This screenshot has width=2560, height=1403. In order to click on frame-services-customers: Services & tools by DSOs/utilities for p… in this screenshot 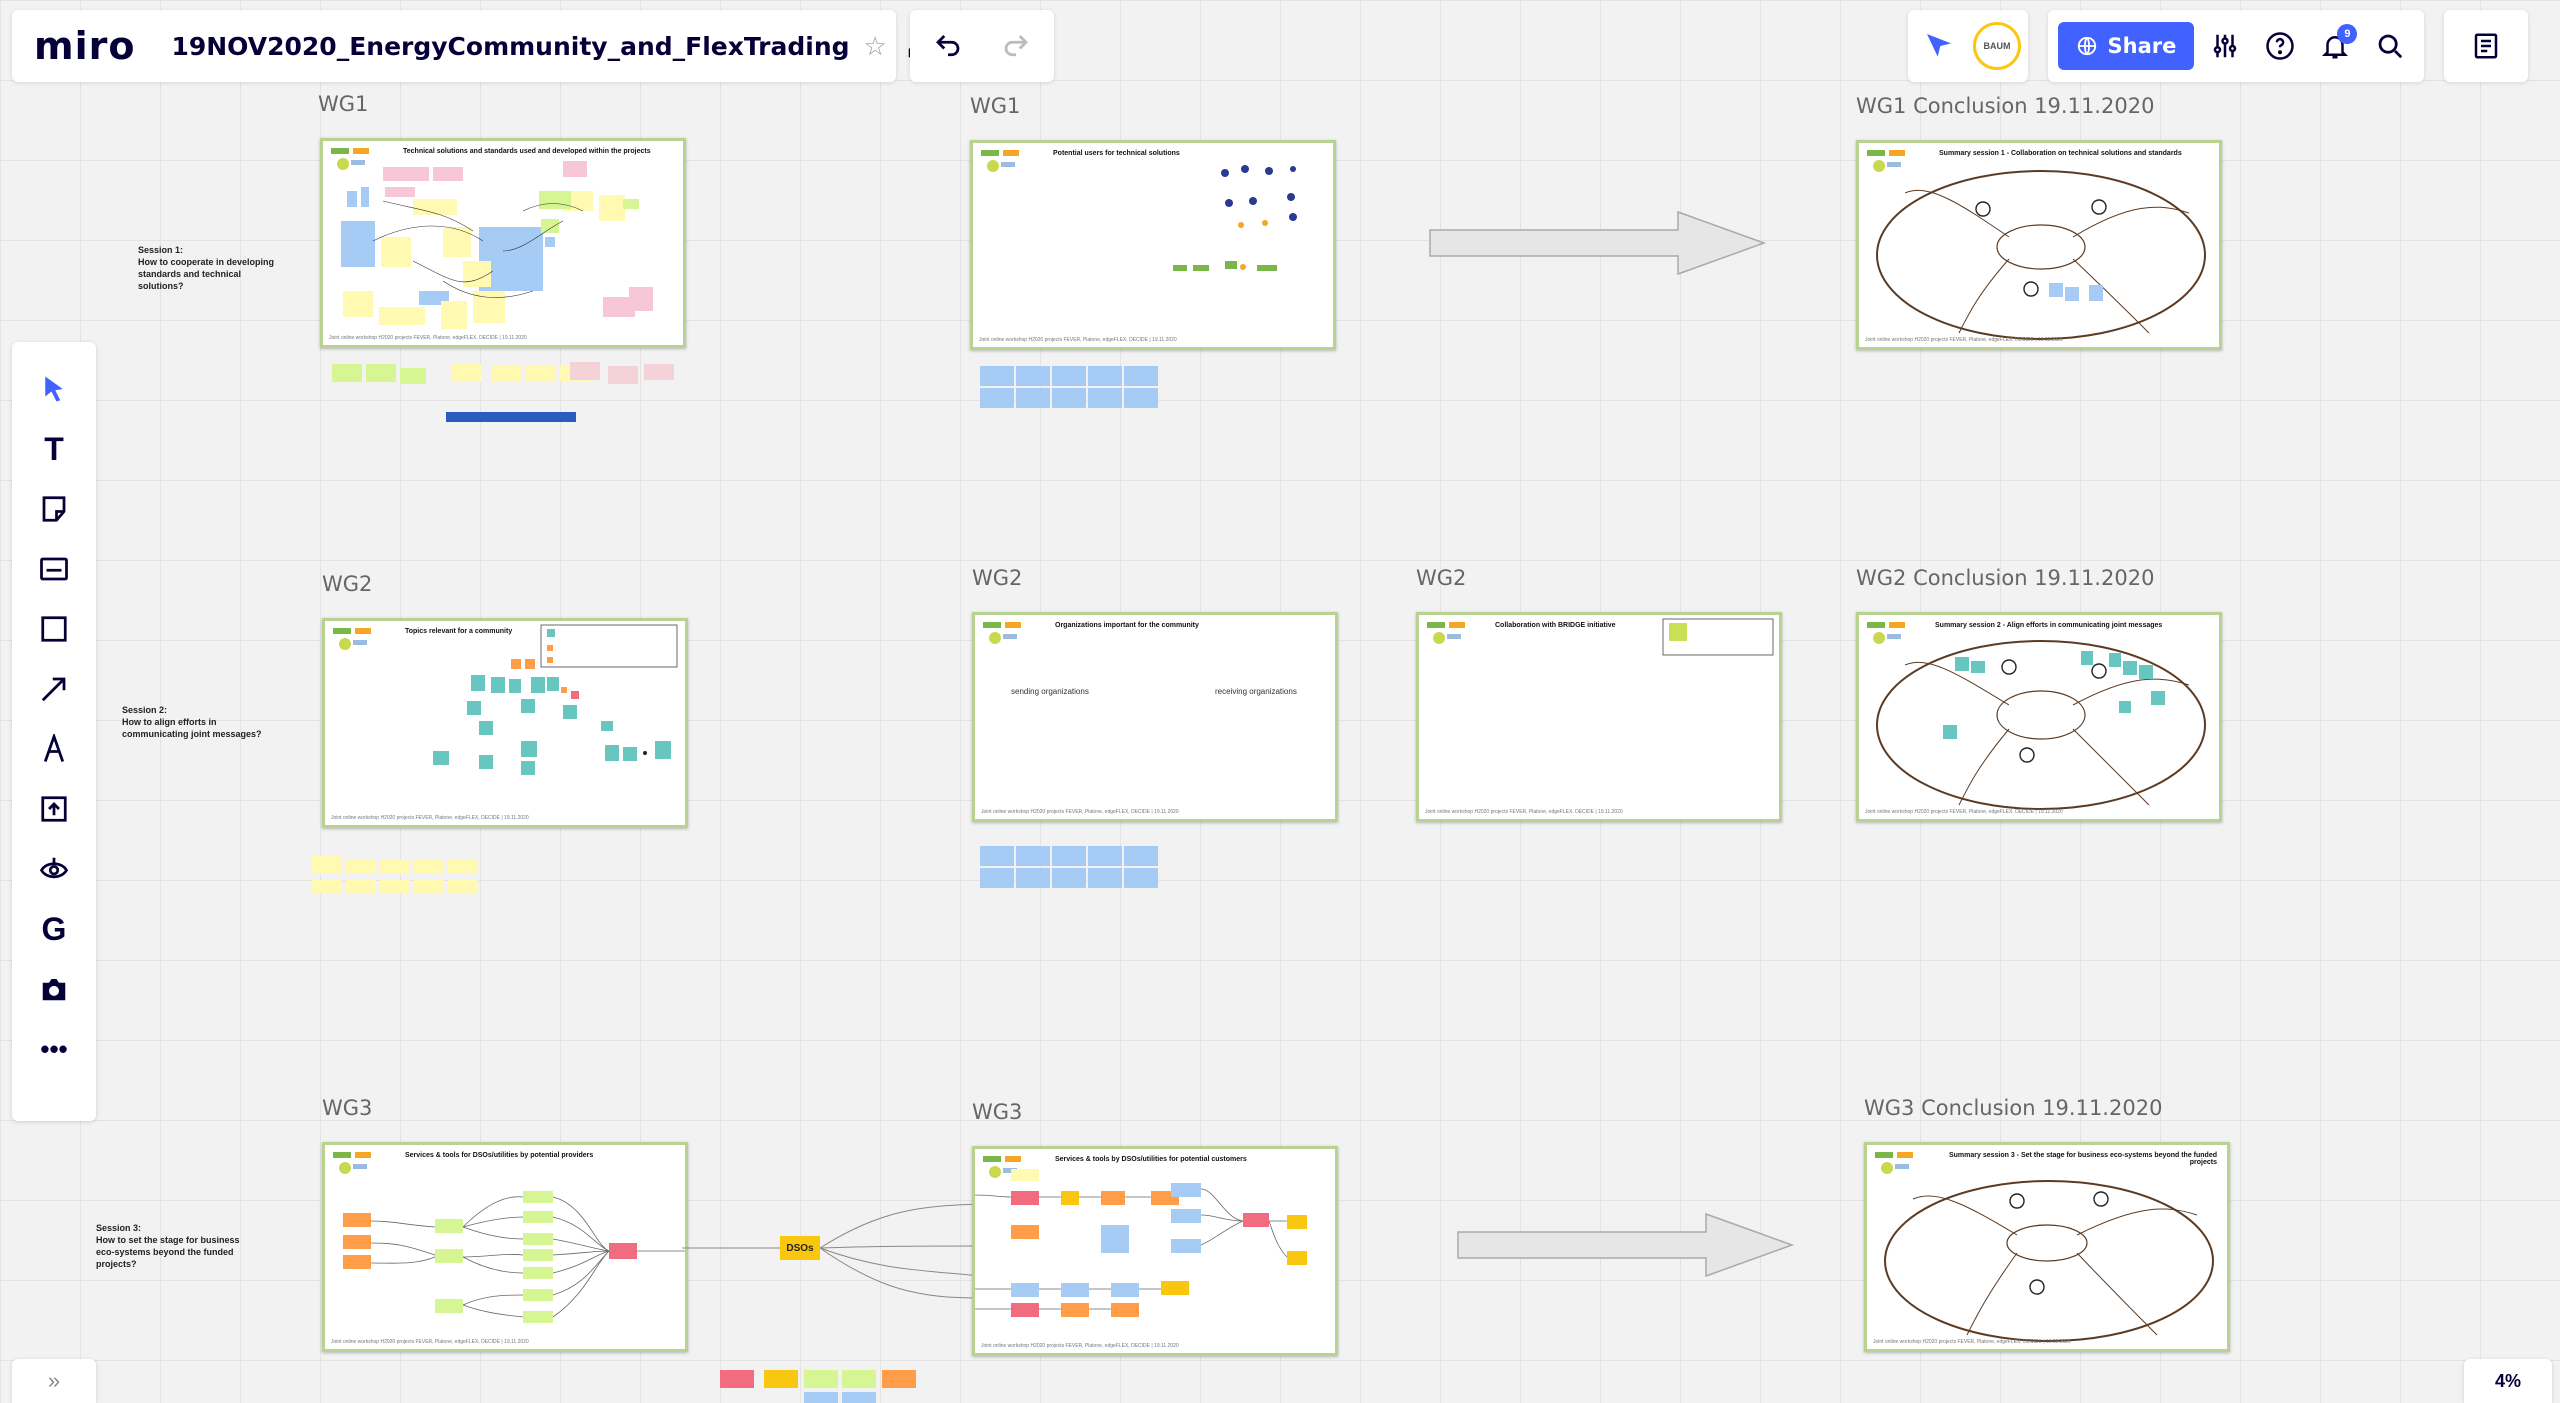, I will do `click(1155, 1251)`.